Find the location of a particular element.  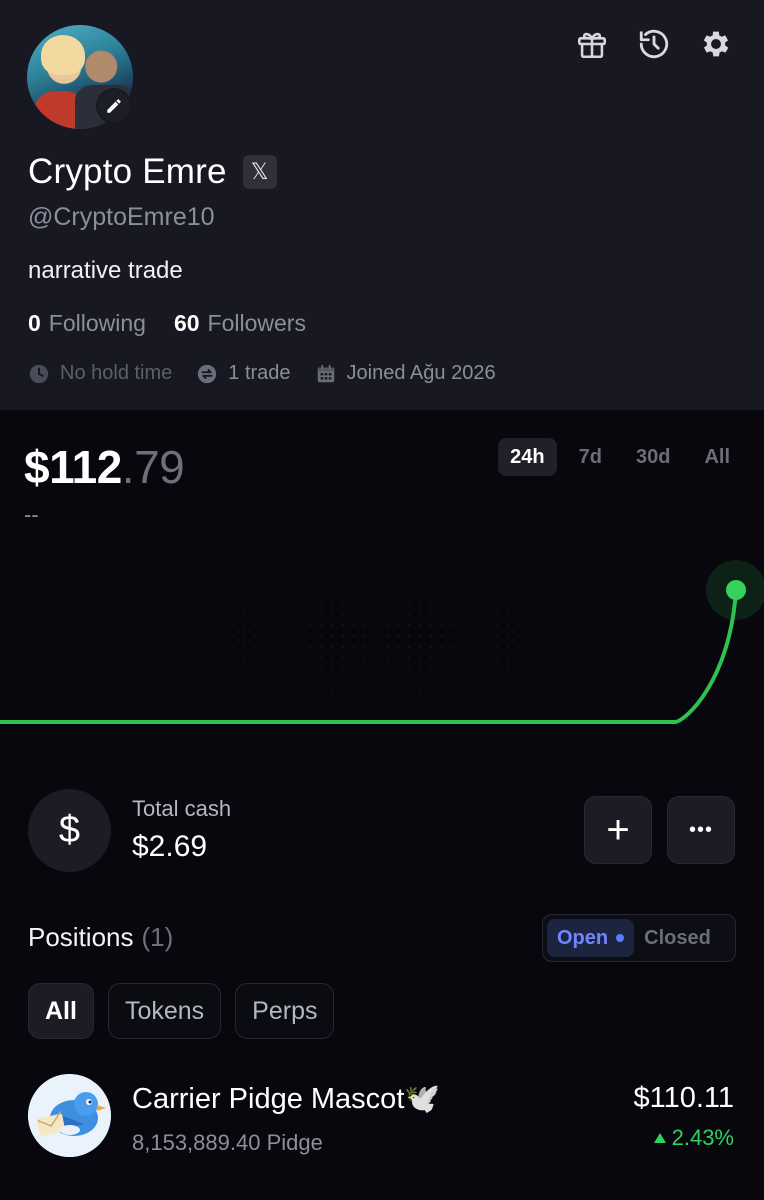

add-cash-button: + is located at coordinates (618, 830).